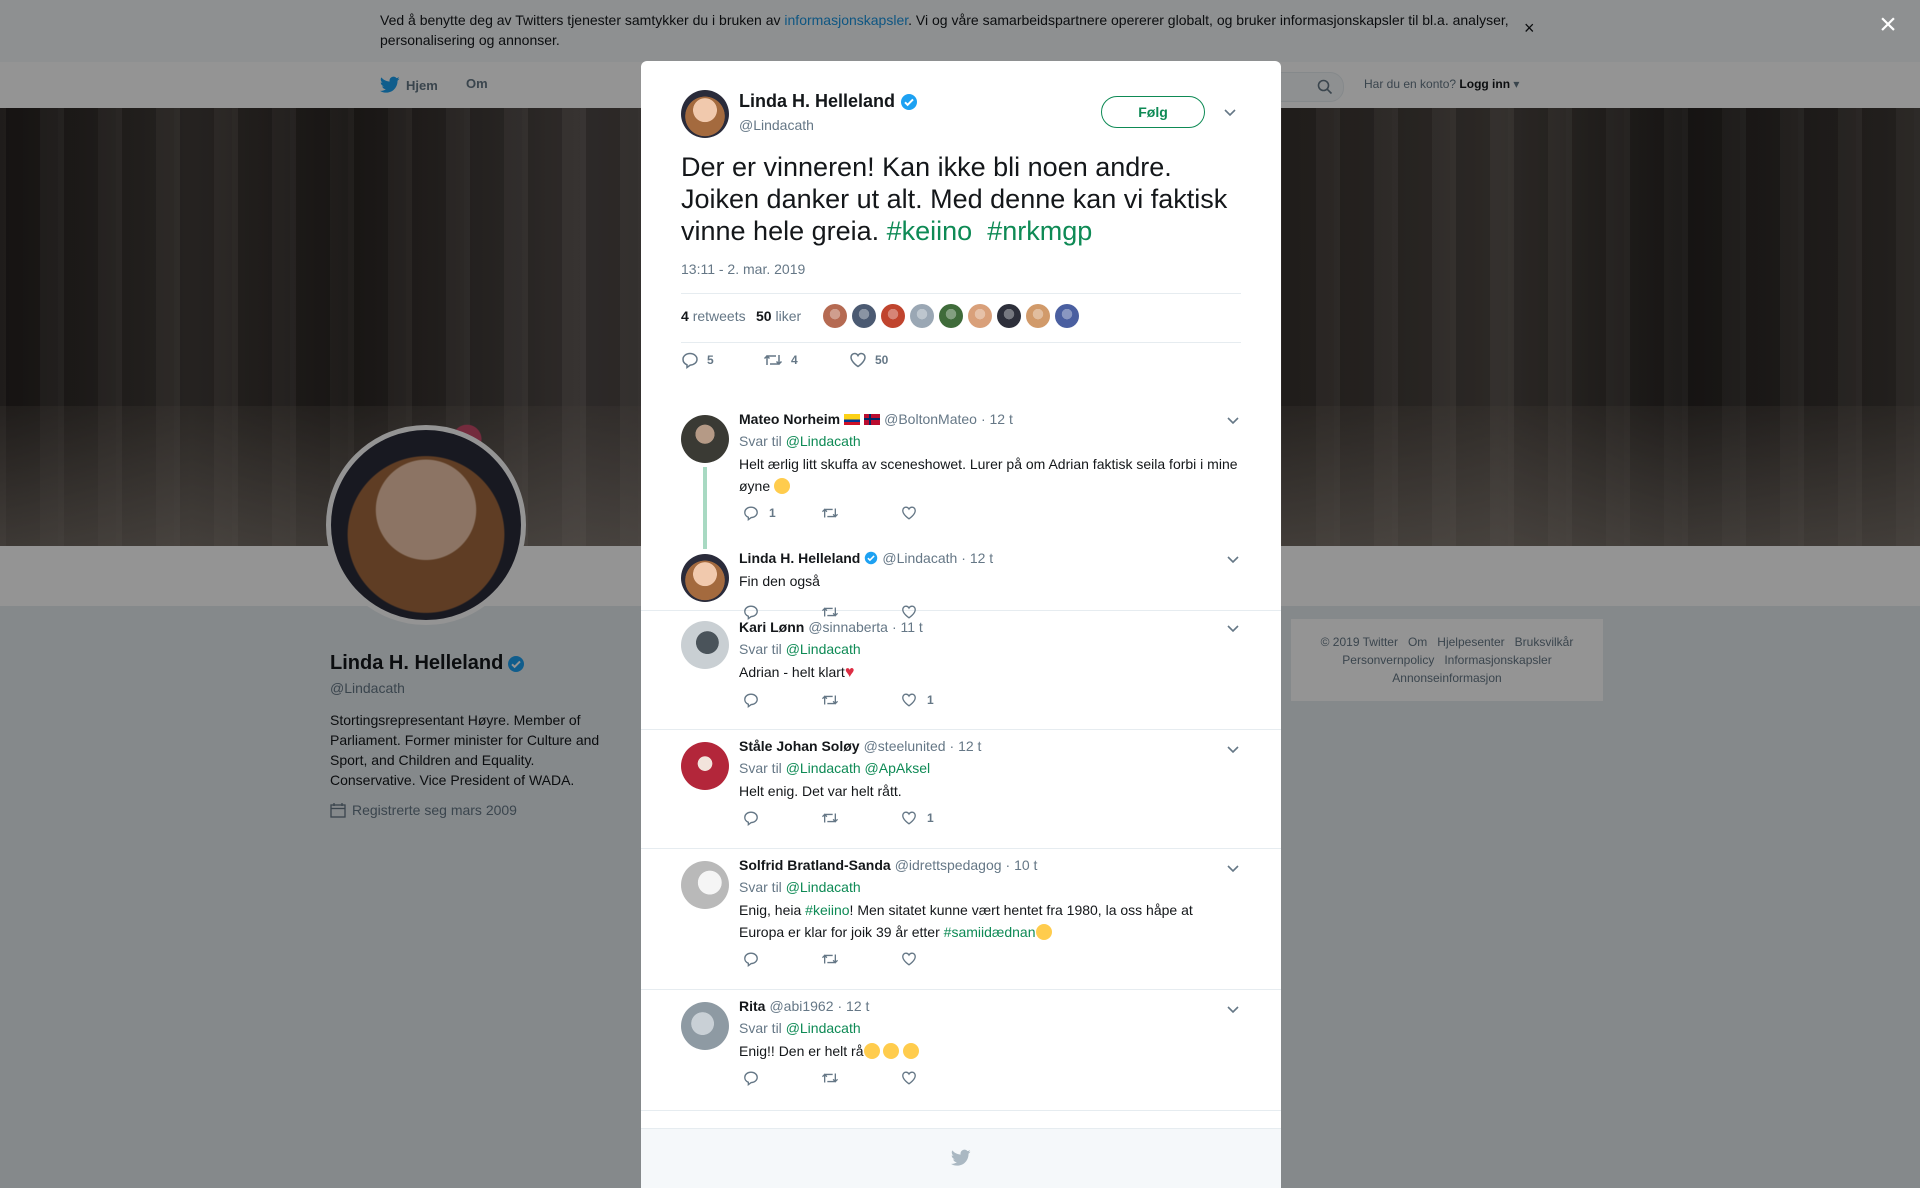 This screenshot has width=1920, height=1188. I want to click on follow-button: Følg, so click(1153, 112).